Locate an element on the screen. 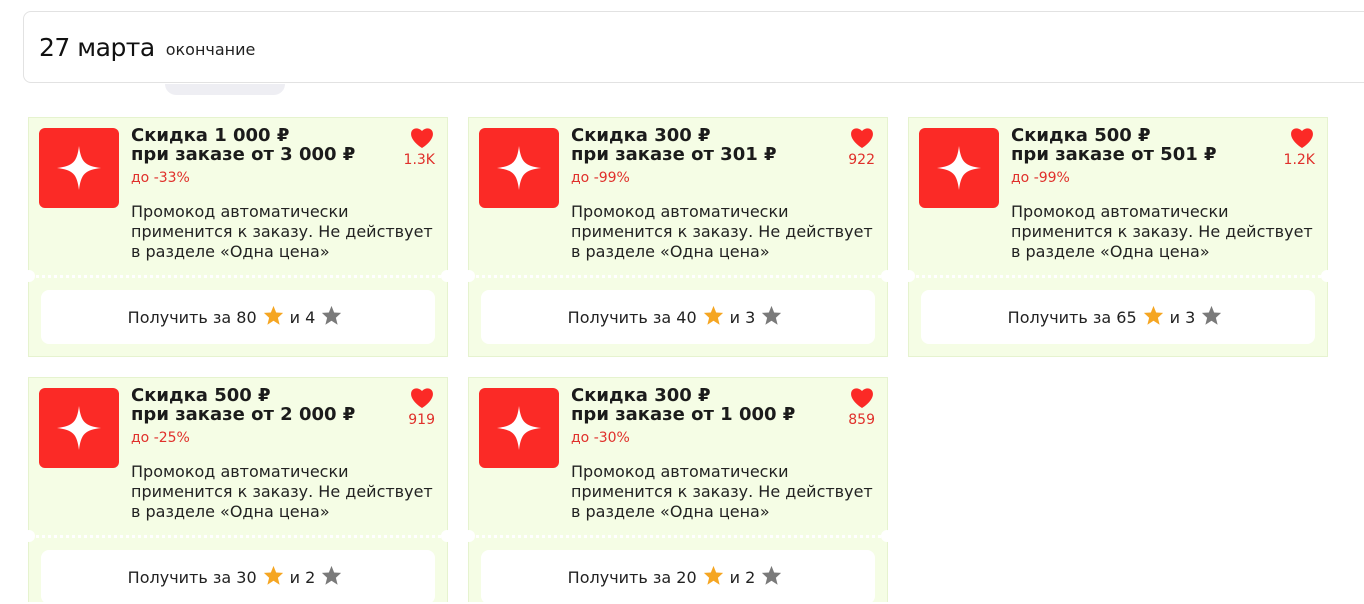  promo-title: Скидка 300 ₽ при заказе от 301 ₽ is located at coordinates (674, 145).